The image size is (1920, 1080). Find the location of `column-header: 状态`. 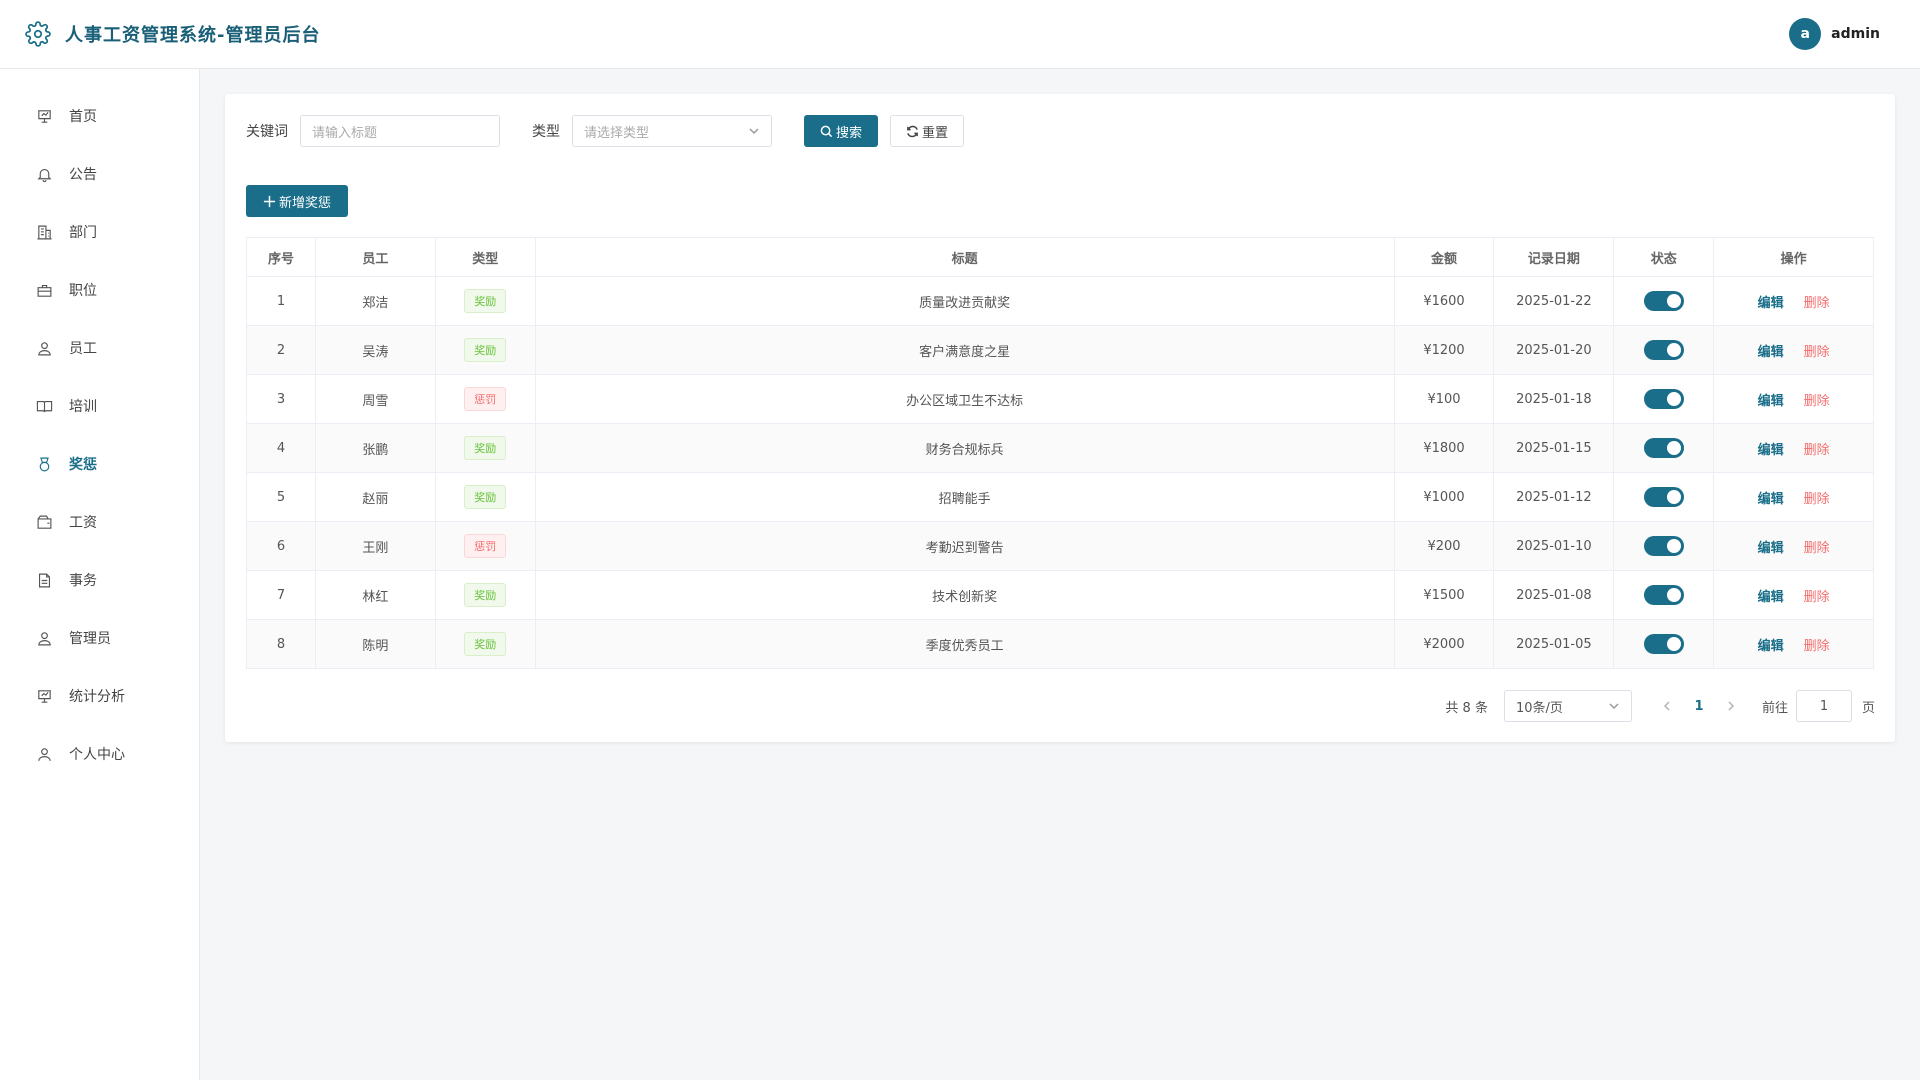

column-header: 状态 is located at coordinates (1664, 257).